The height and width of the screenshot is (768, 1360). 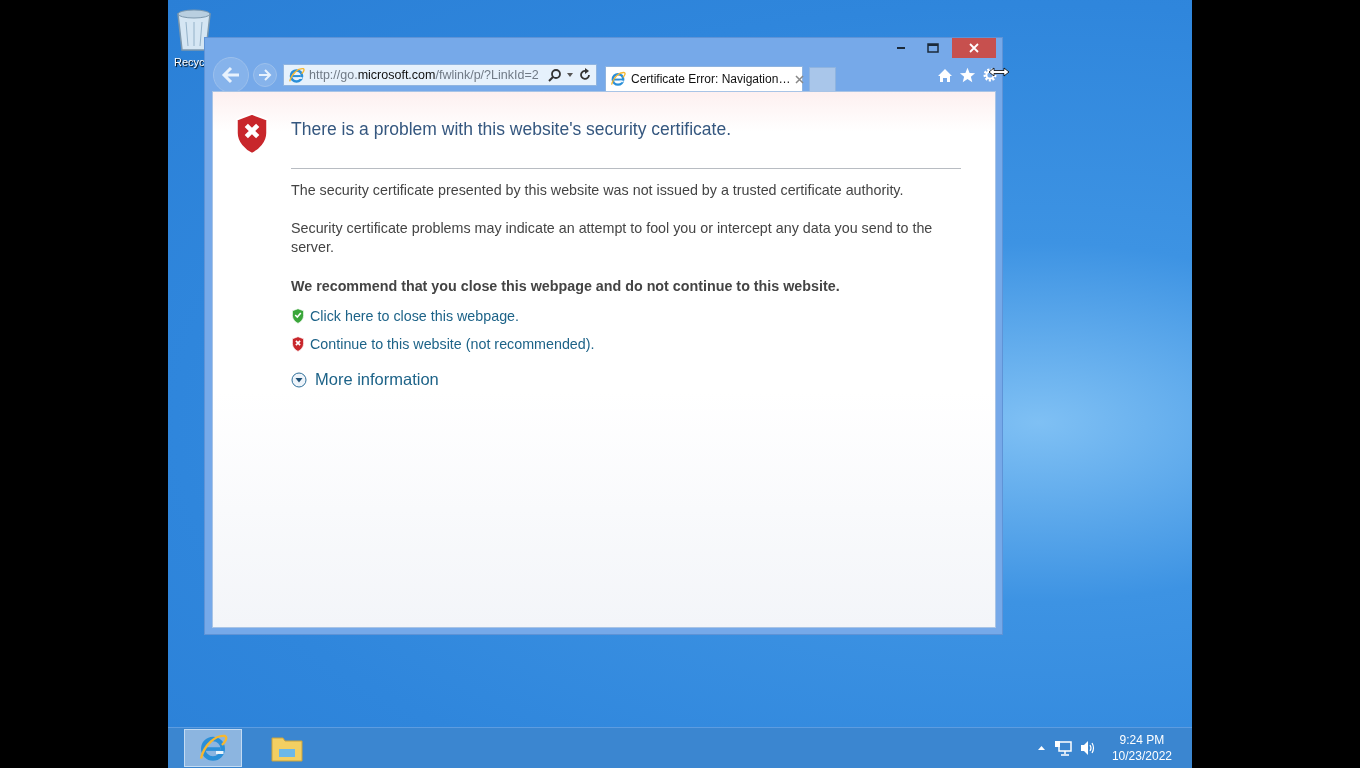 I want to click on error-heading: There is a problem with this website's security certificate., so click(x=626, y=140).